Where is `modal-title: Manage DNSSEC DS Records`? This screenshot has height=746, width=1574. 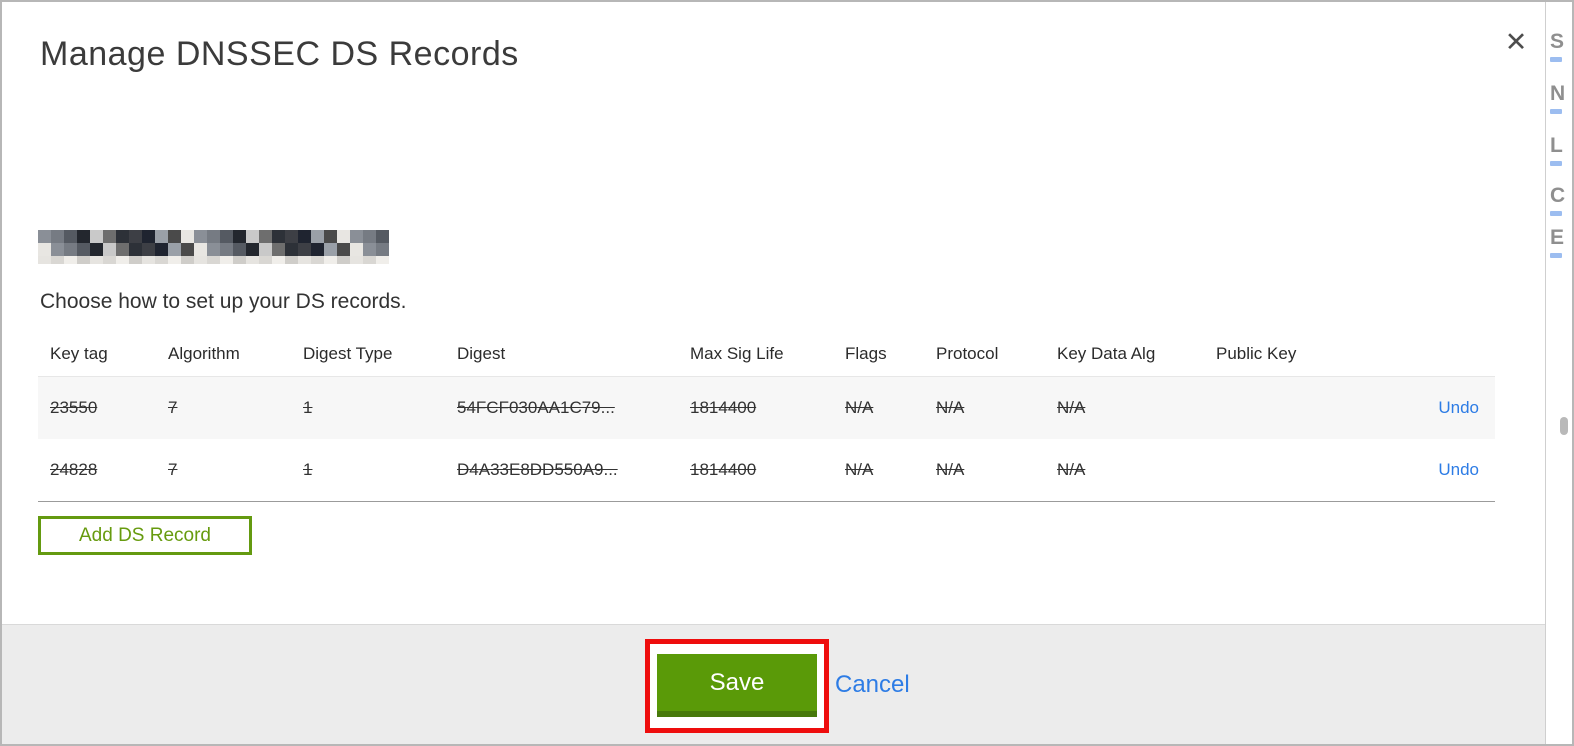 modal-title: Manage DNSSEC DS Records is located at coordinates (279, 54).